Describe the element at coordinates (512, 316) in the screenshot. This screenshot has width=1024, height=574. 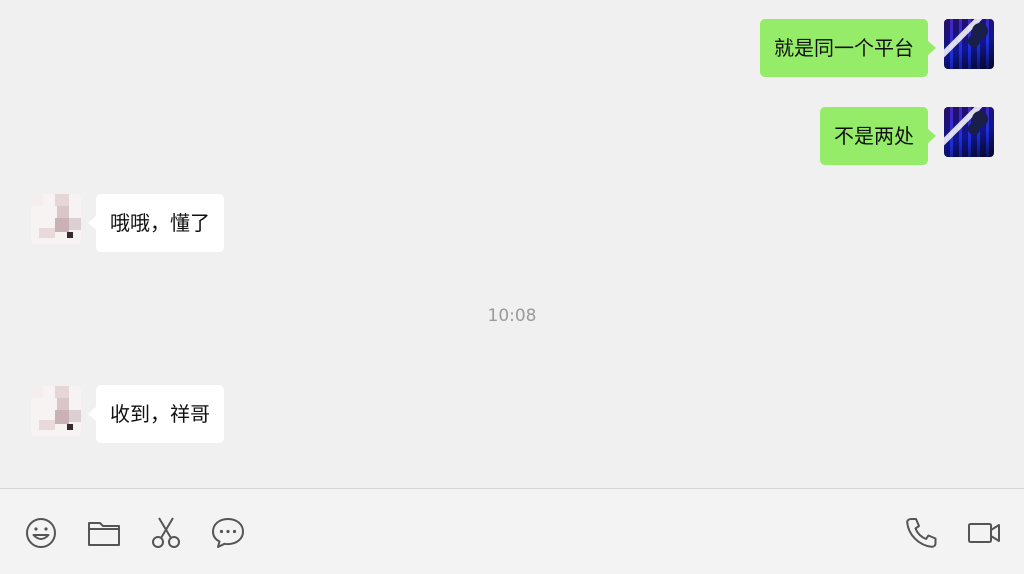
I see `message-timestamp: 10:08` at that location.